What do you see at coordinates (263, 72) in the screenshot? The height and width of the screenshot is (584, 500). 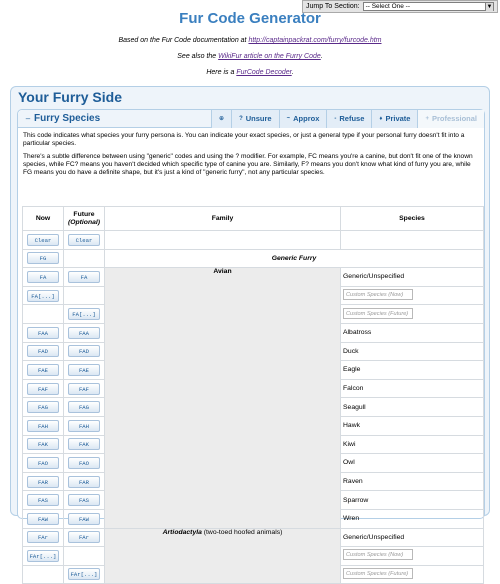 I see `furcode-decoder-link: FurCode Decoder` at bounding box center [263, 72].